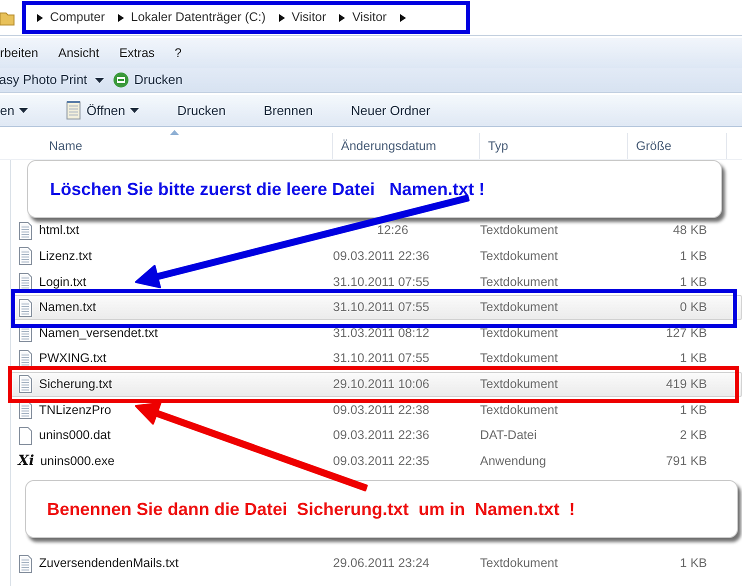 Image resolution: width=742 pixels, height=586 pixels. I want to click on file-row: Login.txt 31.10.2011 07:55 Textdokument 1 KB, so click(376, 282).